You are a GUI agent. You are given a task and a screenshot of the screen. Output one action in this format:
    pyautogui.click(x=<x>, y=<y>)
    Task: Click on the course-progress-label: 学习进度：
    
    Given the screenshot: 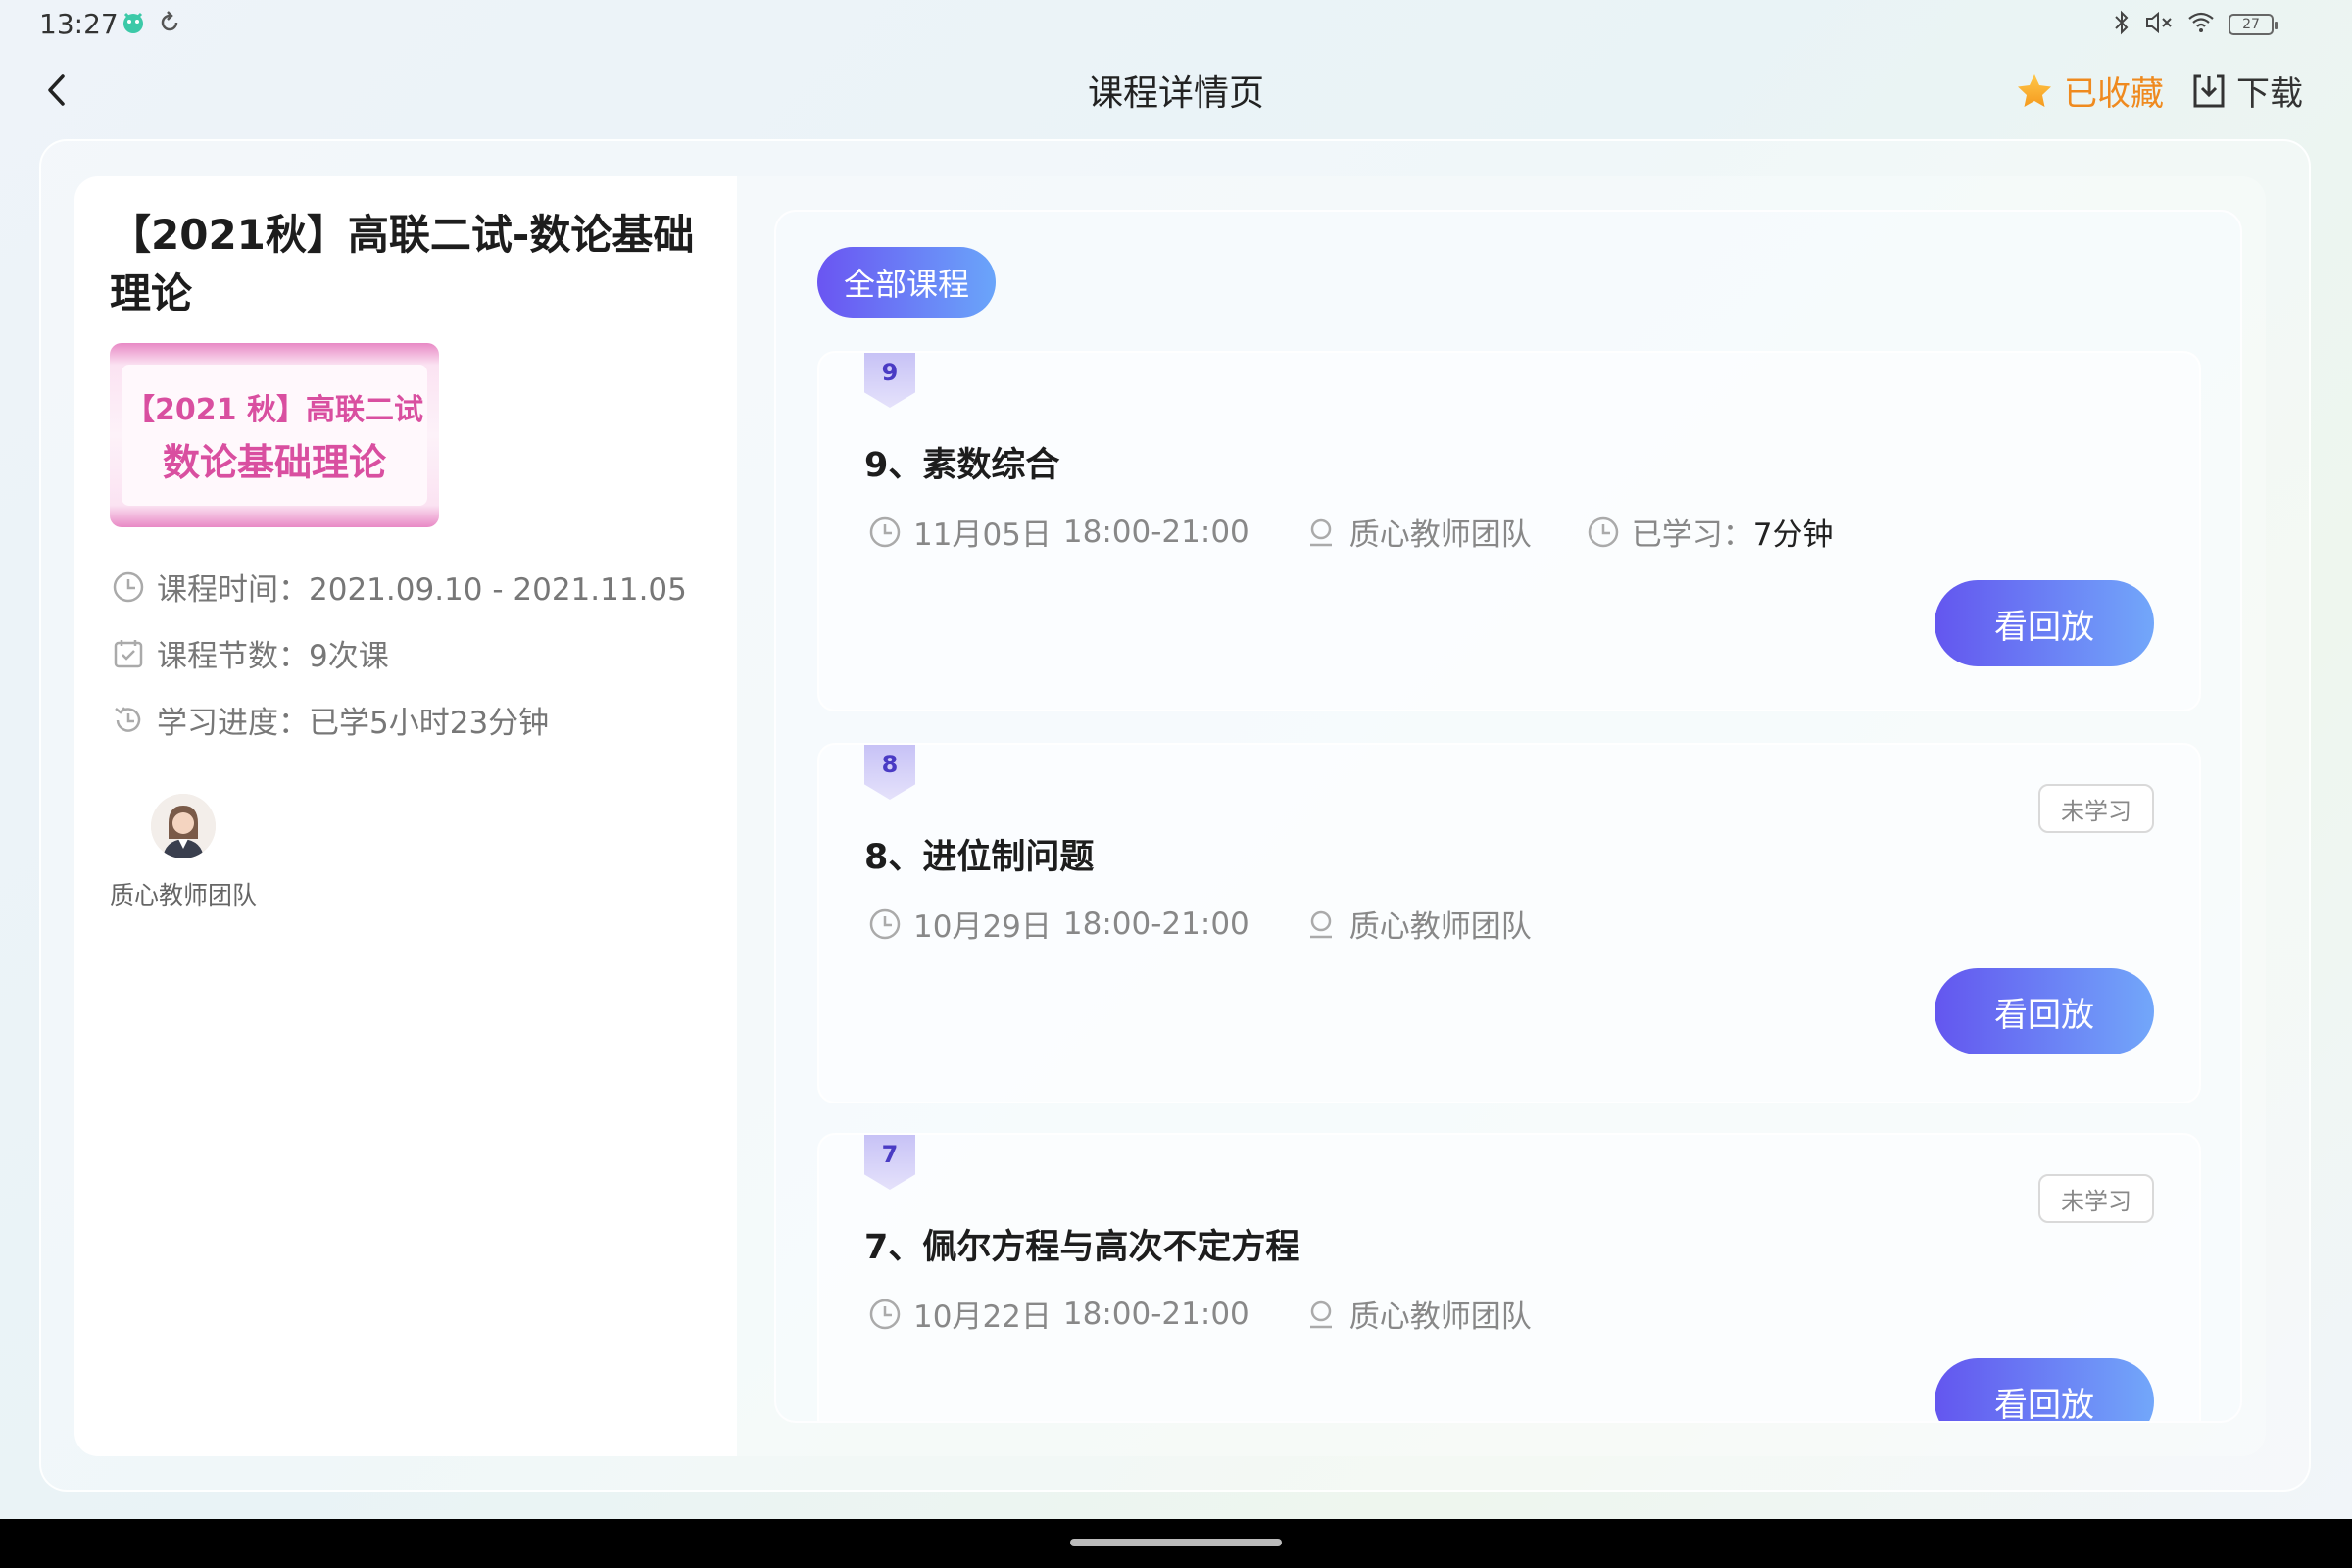 What is the action you would take?
    pyautogui.click(x=233, y=723)
    